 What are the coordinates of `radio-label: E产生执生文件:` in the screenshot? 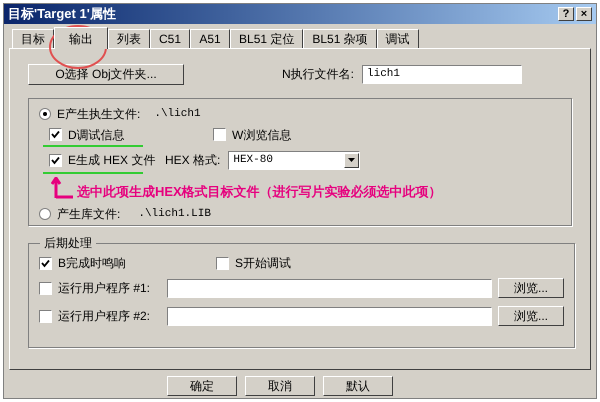 It's located at (98, 114).